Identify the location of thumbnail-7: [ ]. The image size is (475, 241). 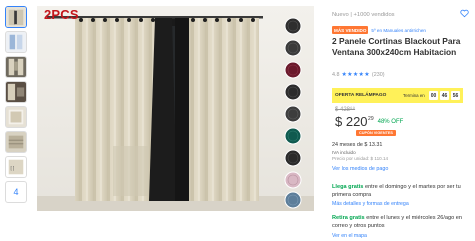
(16, 167).